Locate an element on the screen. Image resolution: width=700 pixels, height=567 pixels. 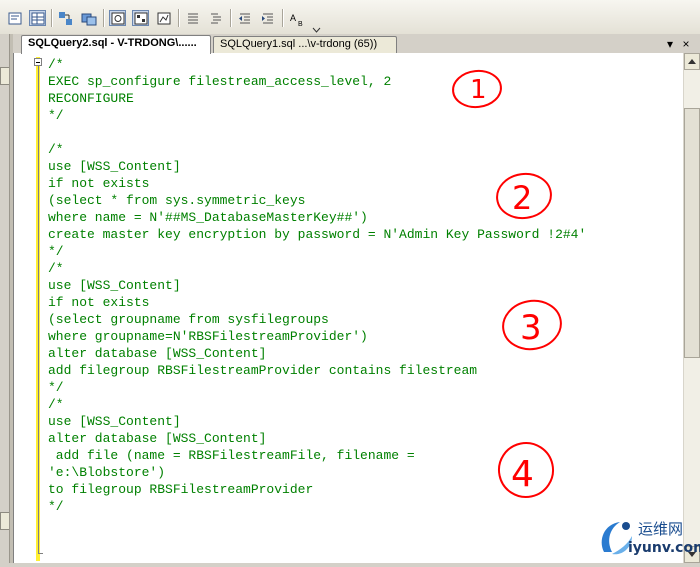
toolbar-overflow-chevron-icon is located at coordinates (316, 27).